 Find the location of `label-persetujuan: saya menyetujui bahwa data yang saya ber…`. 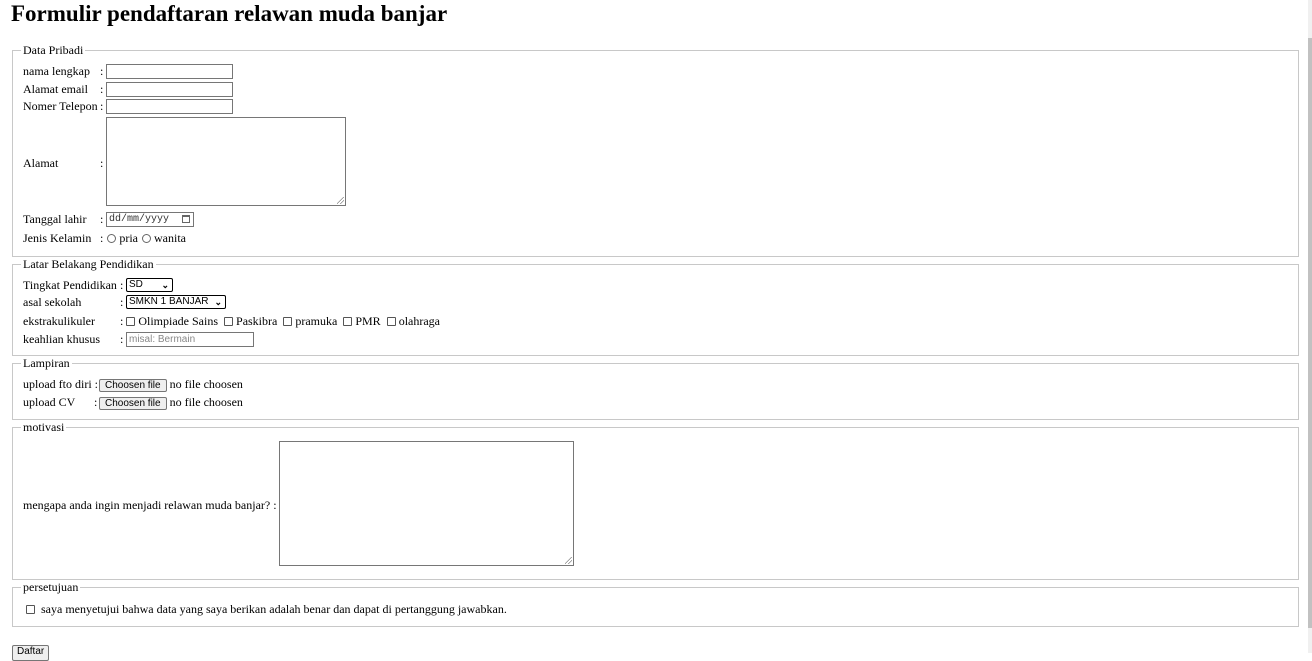

label-persetujuan: saya menyetujui bahwa data yang saya ber… is located at coordinates (274, 609).